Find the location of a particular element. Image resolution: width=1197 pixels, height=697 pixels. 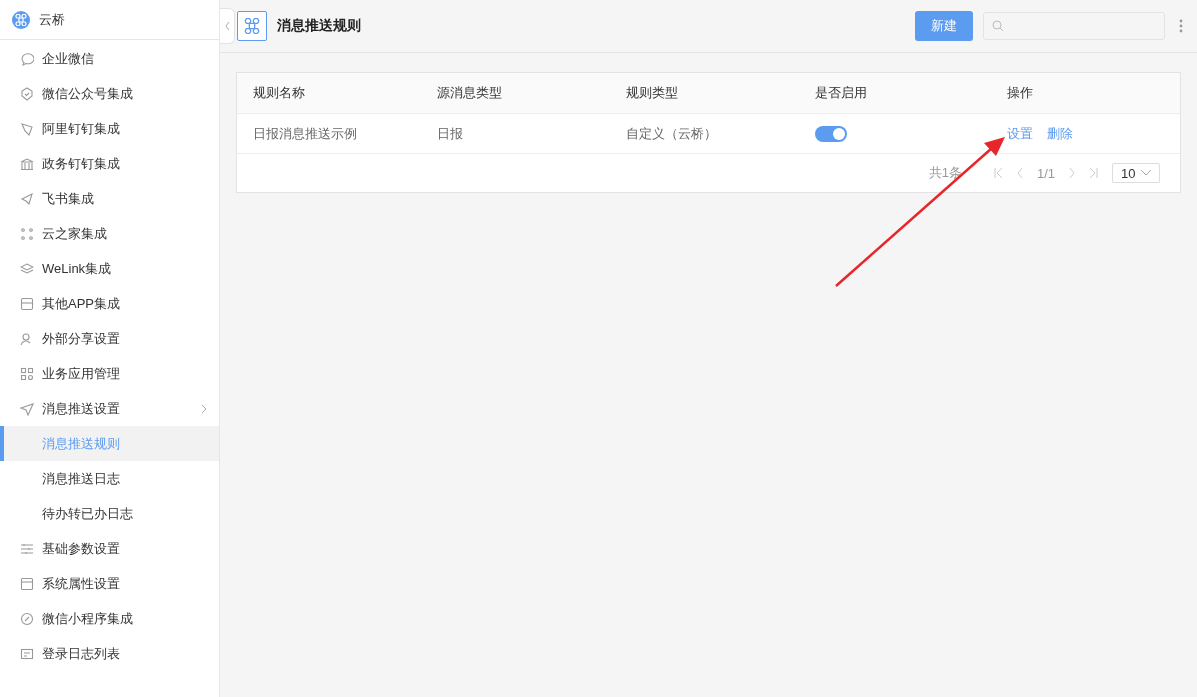

sidebar-item: 系统属性设置 is located at coordinates (109, 583).